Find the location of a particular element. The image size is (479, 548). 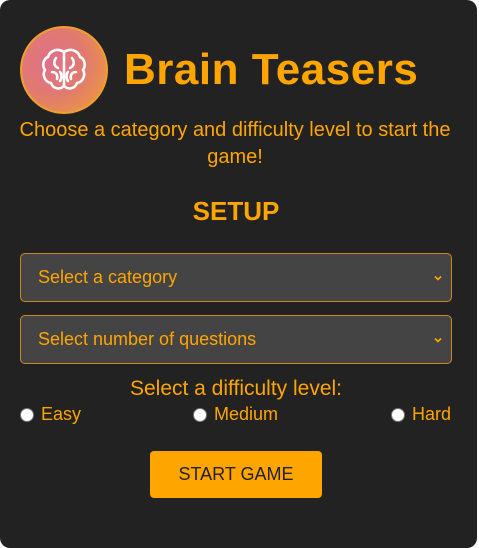

difficulty-option-label: Medium is located at coordinates (246, 414).